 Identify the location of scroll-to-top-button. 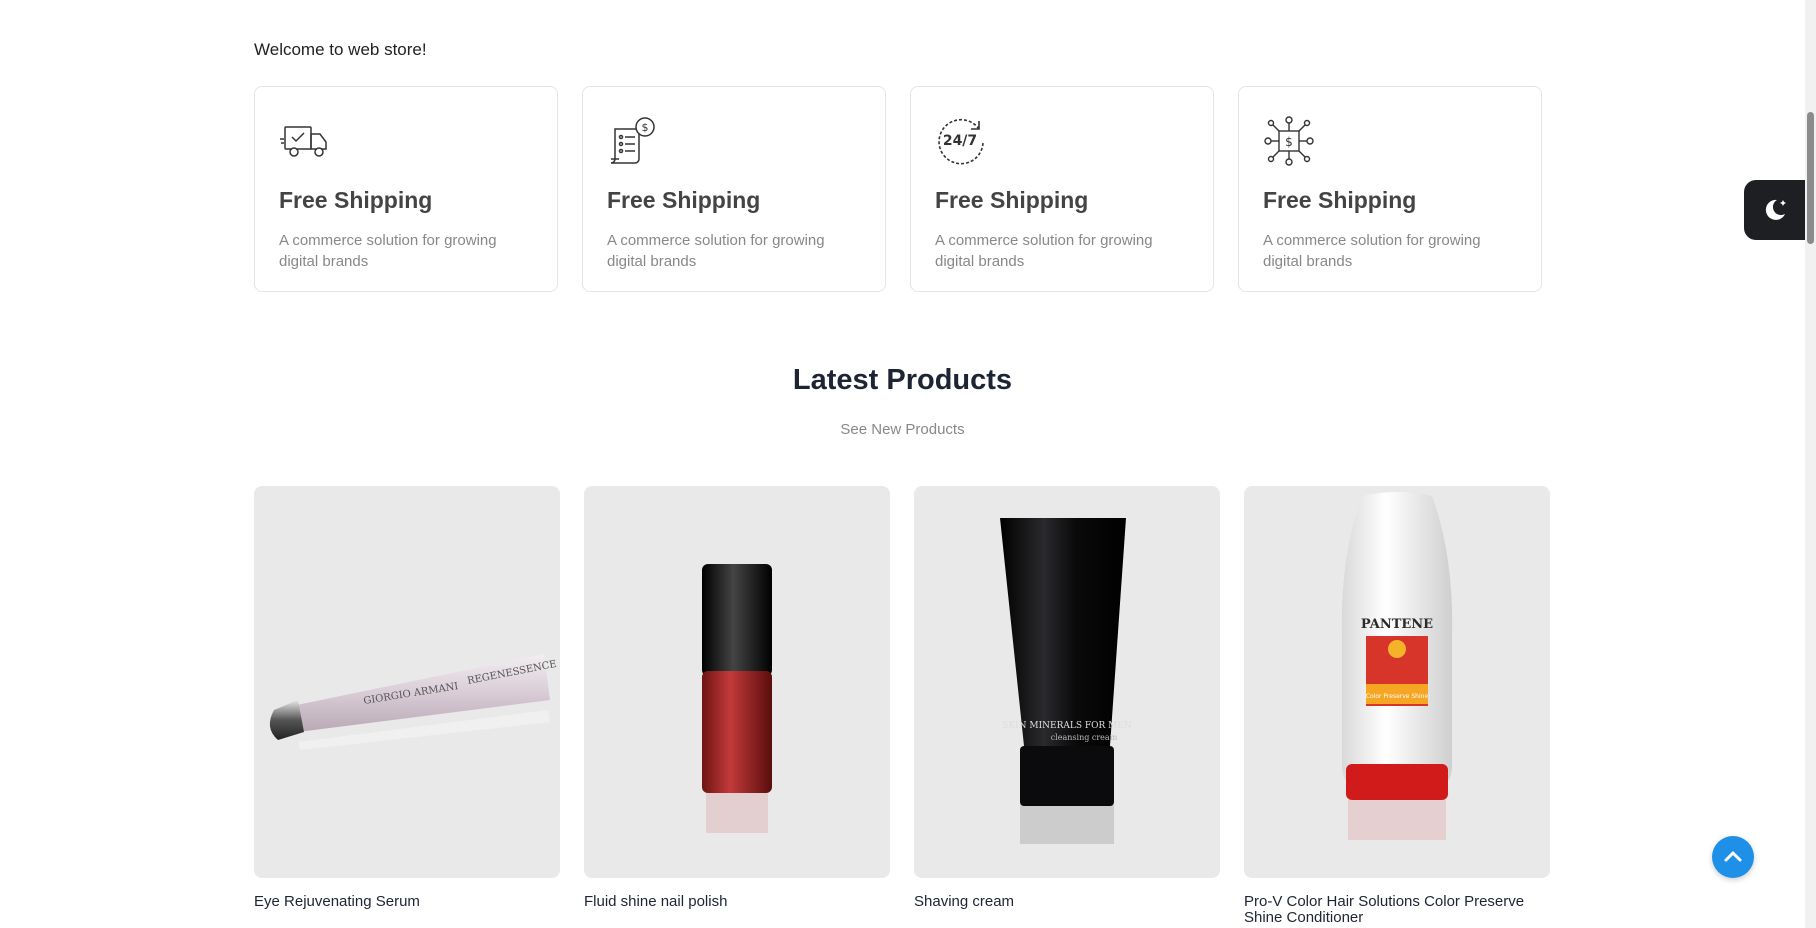
(1733, 857).